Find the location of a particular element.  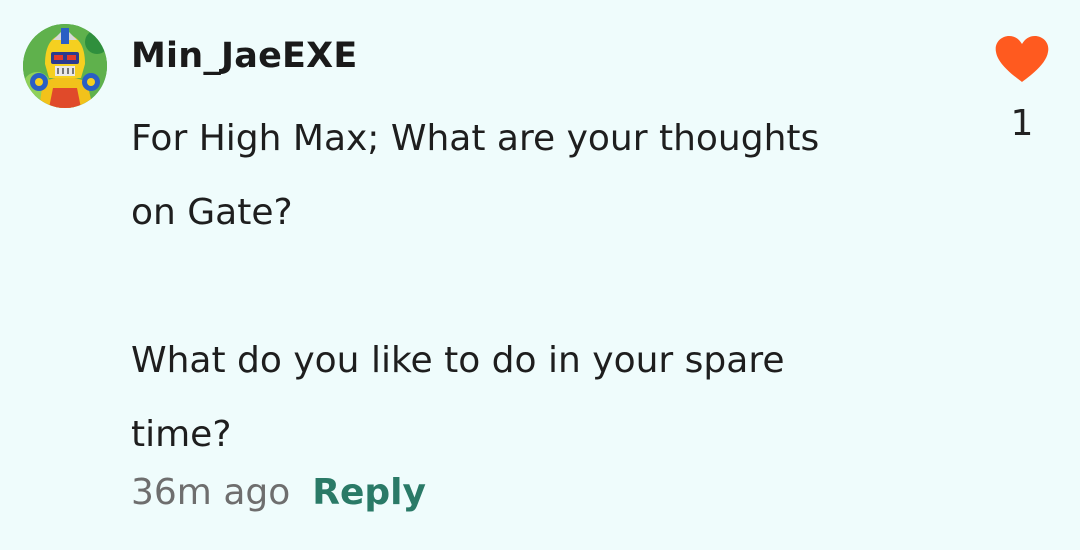

user-avatar is located at coordinates (65, 66).